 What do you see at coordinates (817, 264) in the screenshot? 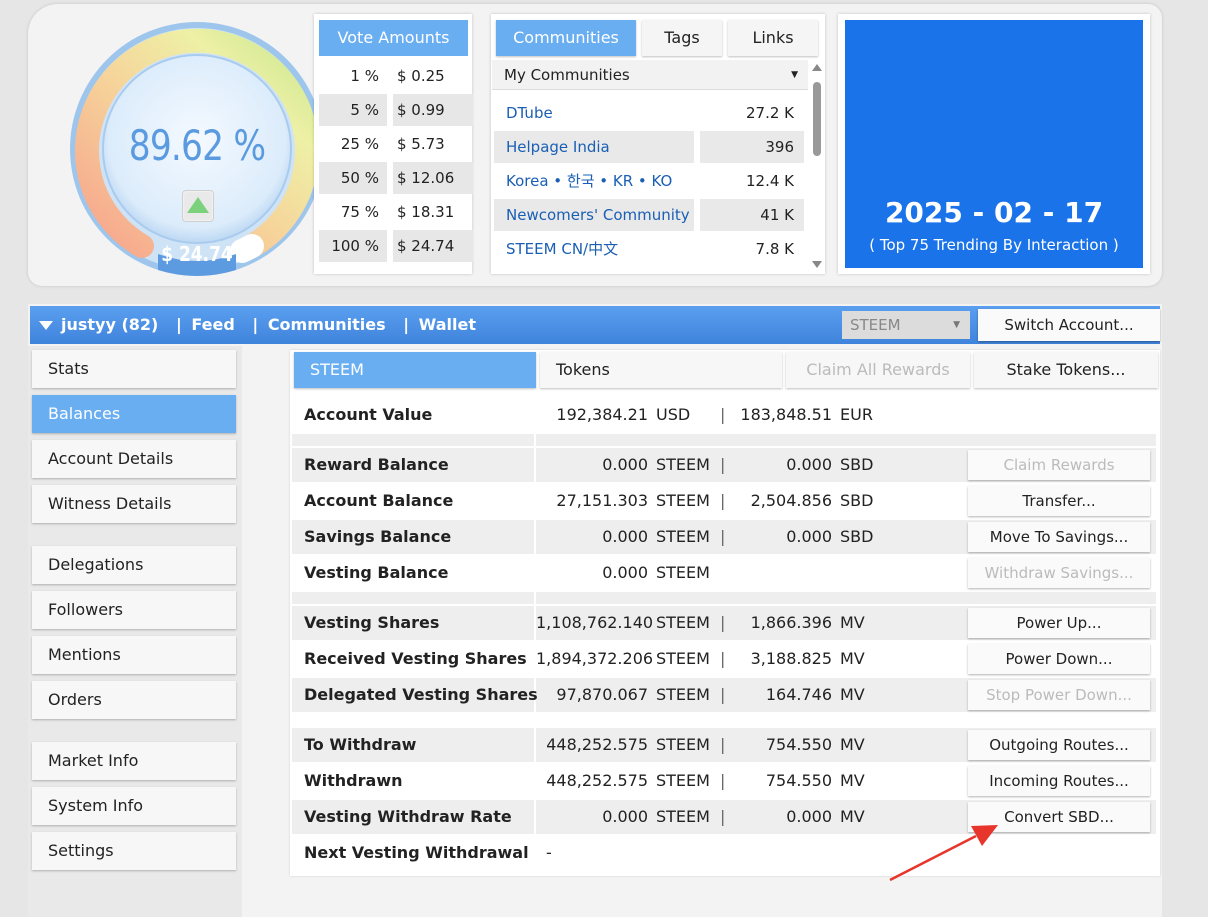
I see `scroll-down-icon` at bounding box center [817, 264].